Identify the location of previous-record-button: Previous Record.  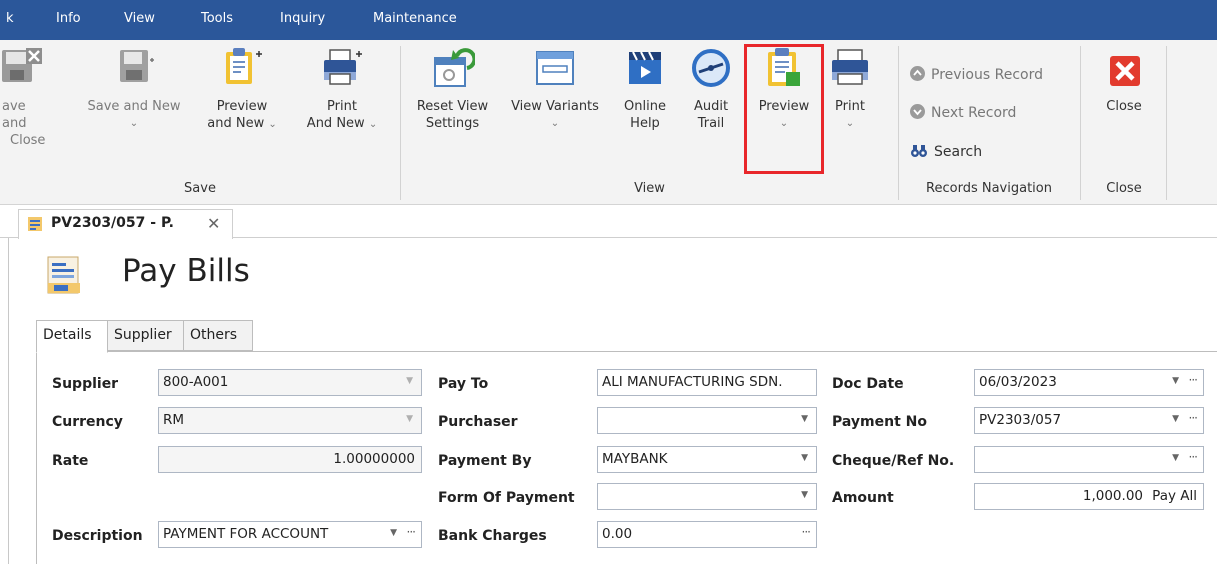
(976, 74).